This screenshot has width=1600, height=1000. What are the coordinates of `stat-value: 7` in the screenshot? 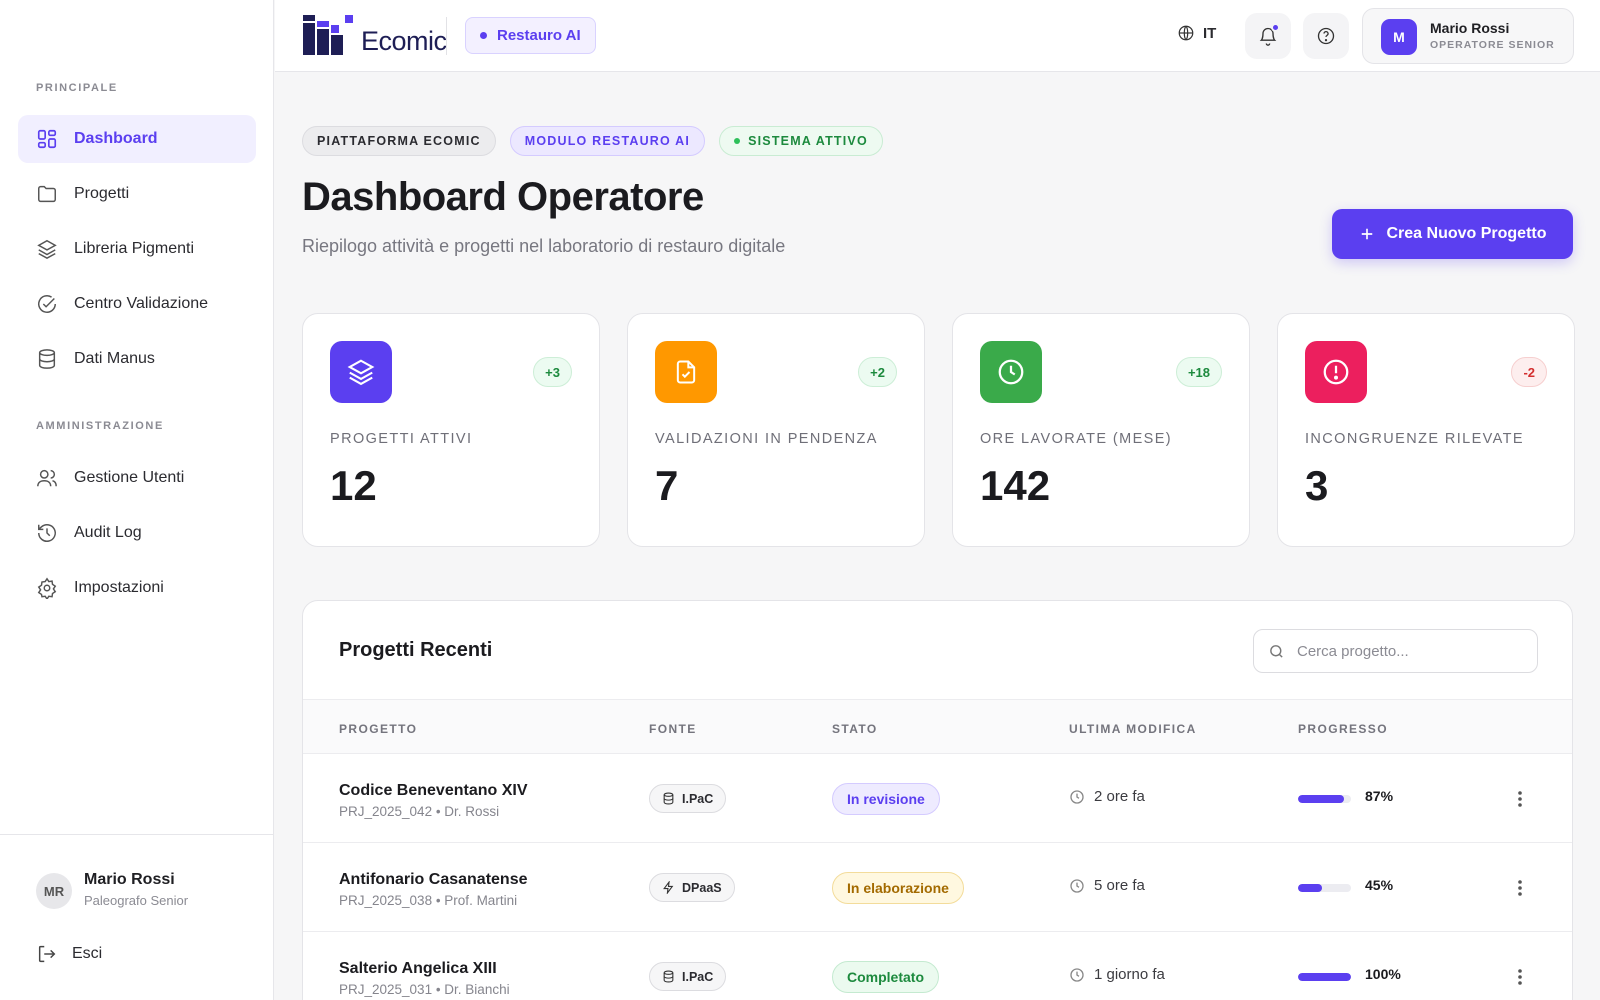 It's located at (667, 485).